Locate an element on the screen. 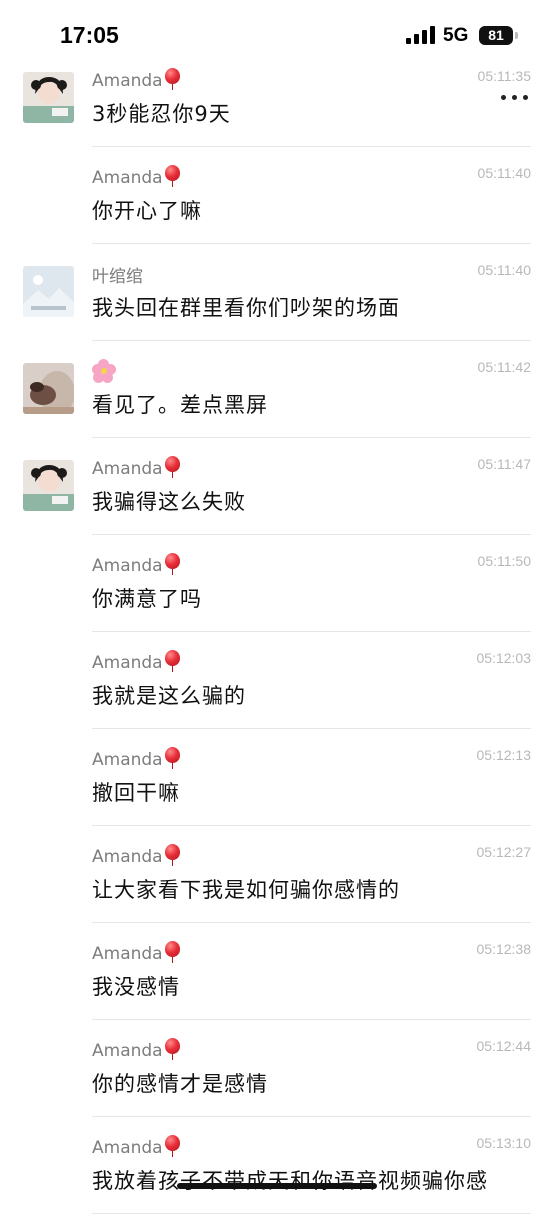 Image resolution: width=555 pixels, height=1214 pixels. chat-message: 叶绾绾 05:11:40 我头回在群里看你们吵架的场面 is located at coordinates (277, 292).